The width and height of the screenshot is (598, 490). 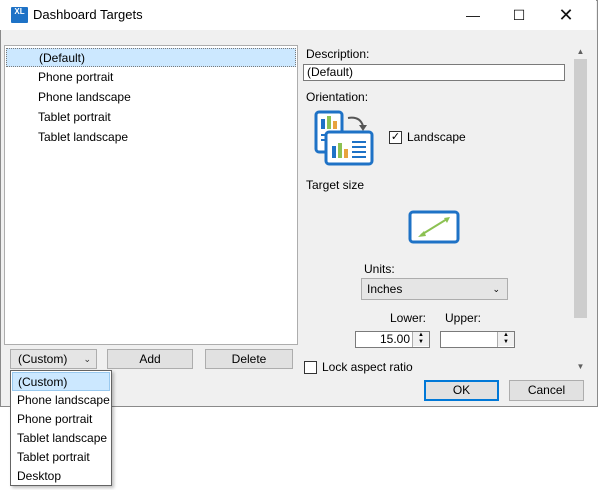 I want to click on scroll-thumb, so click(x=580, y=188).